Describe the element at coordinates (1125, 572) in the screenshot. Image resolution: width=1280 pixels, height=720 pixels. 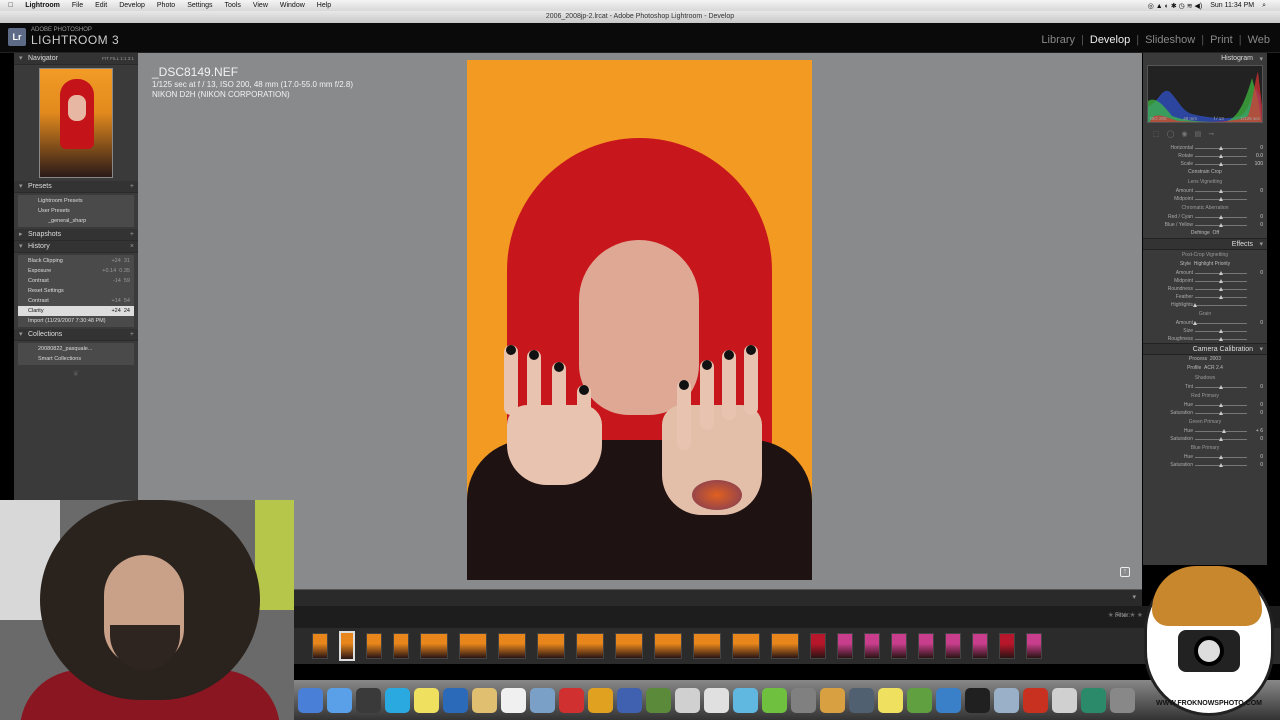
I see `show-toolbar-button: ↑` at that location.